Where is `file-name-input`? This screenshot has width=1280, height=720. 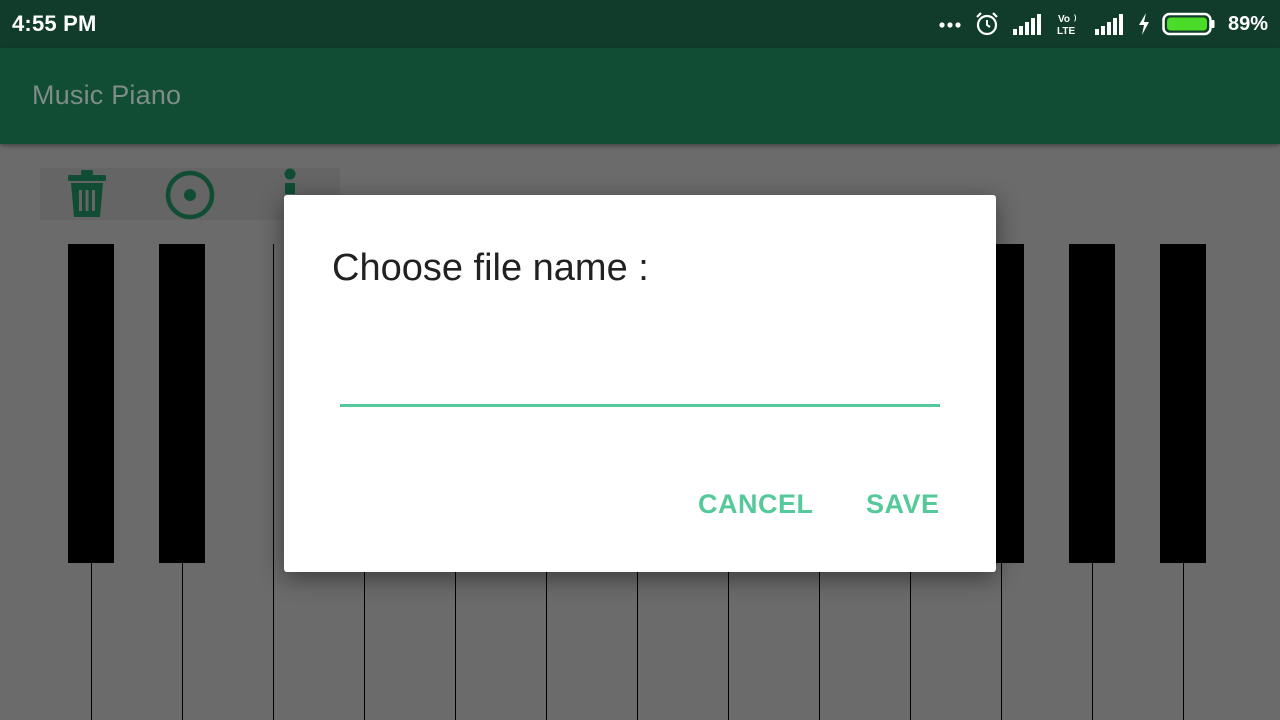
file-name-input is located at coordinates (640, 385).